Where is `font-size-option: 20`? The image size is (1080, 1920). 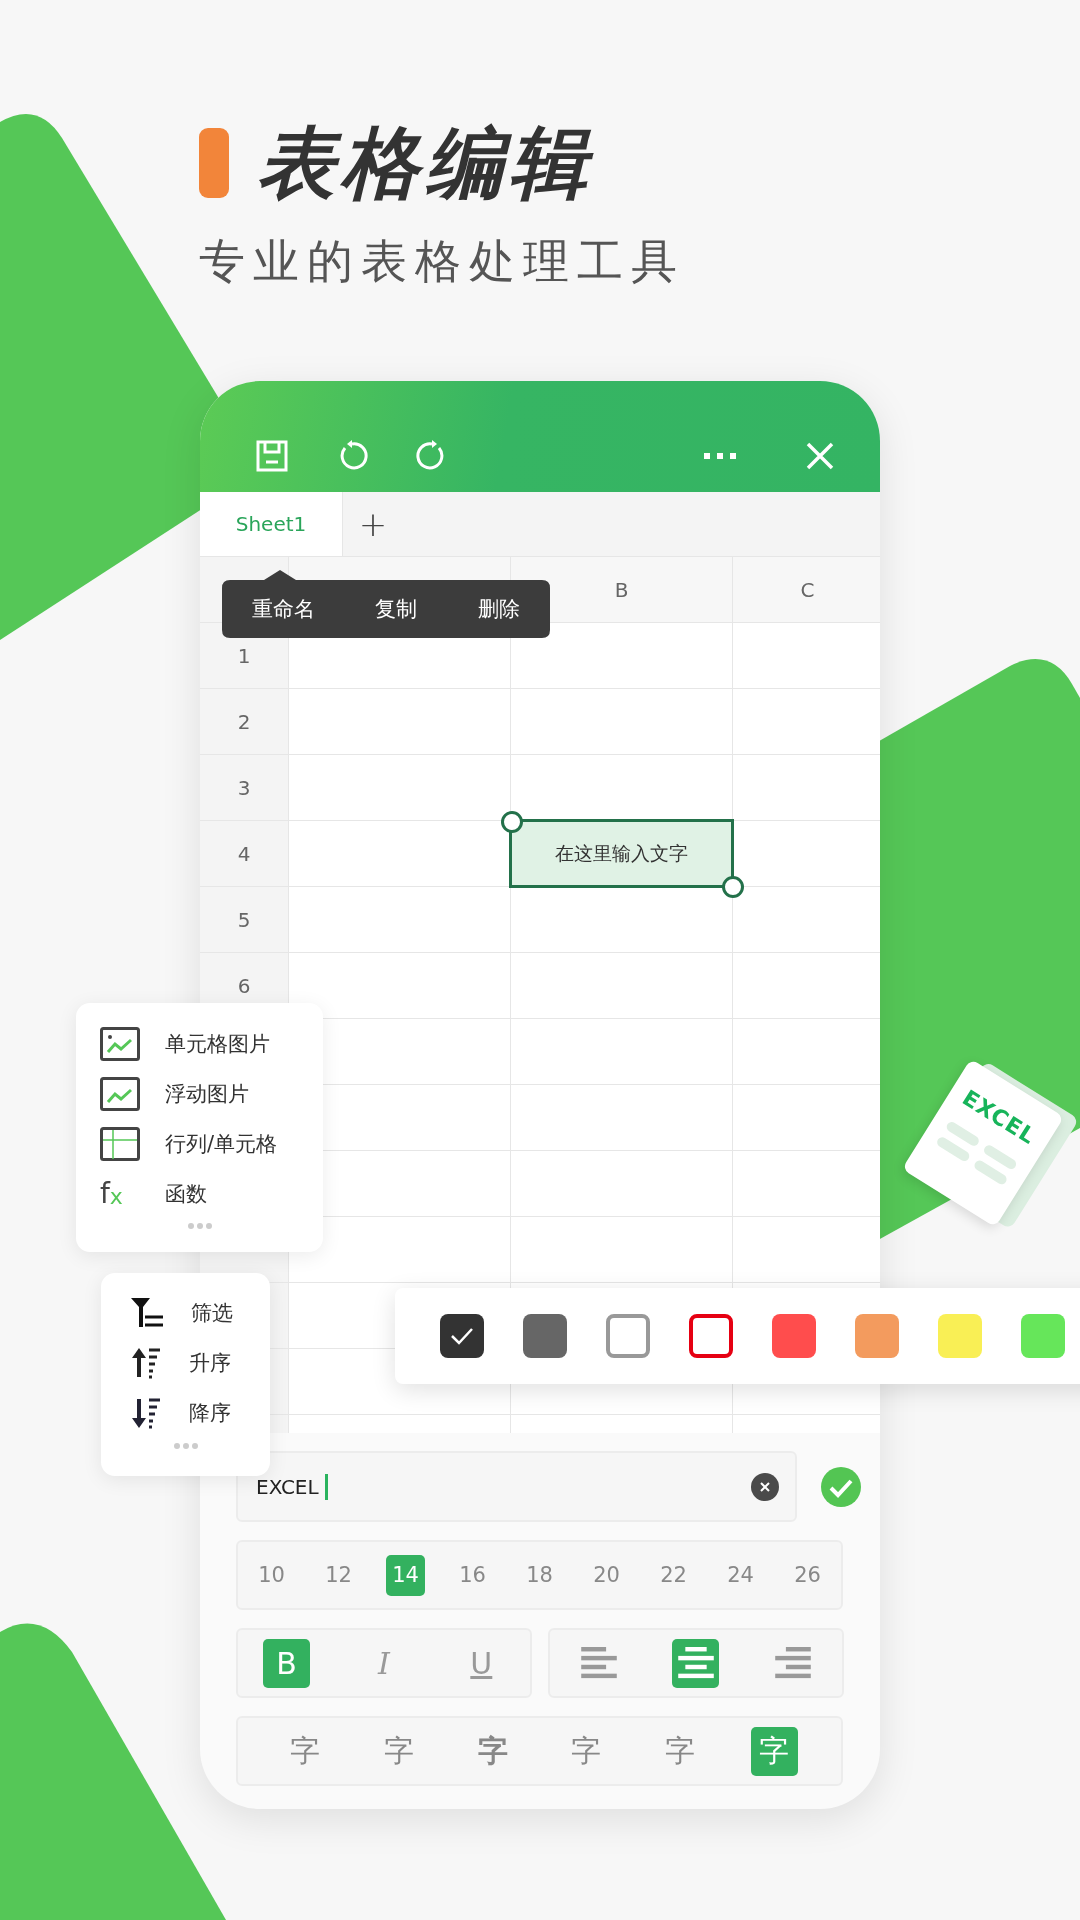 font-size-option: 20 is located at coordinates (606, 1575).